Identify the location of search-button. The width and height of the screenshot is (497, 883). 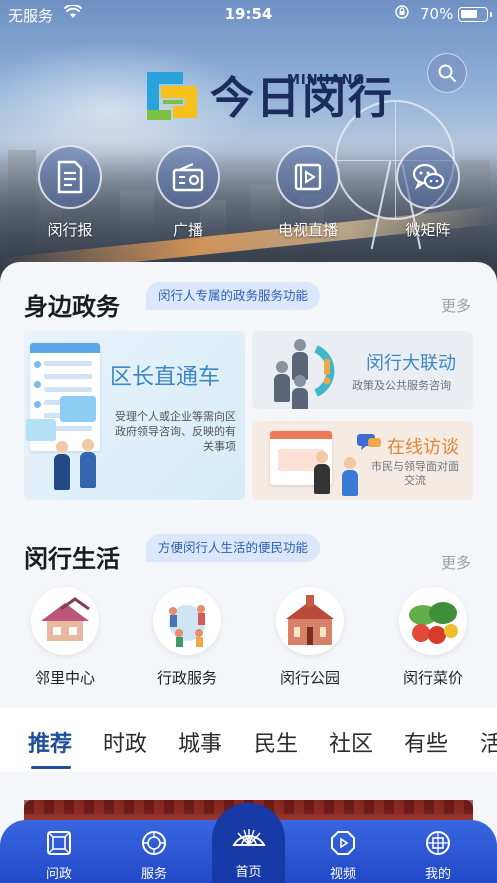
(447, 73).